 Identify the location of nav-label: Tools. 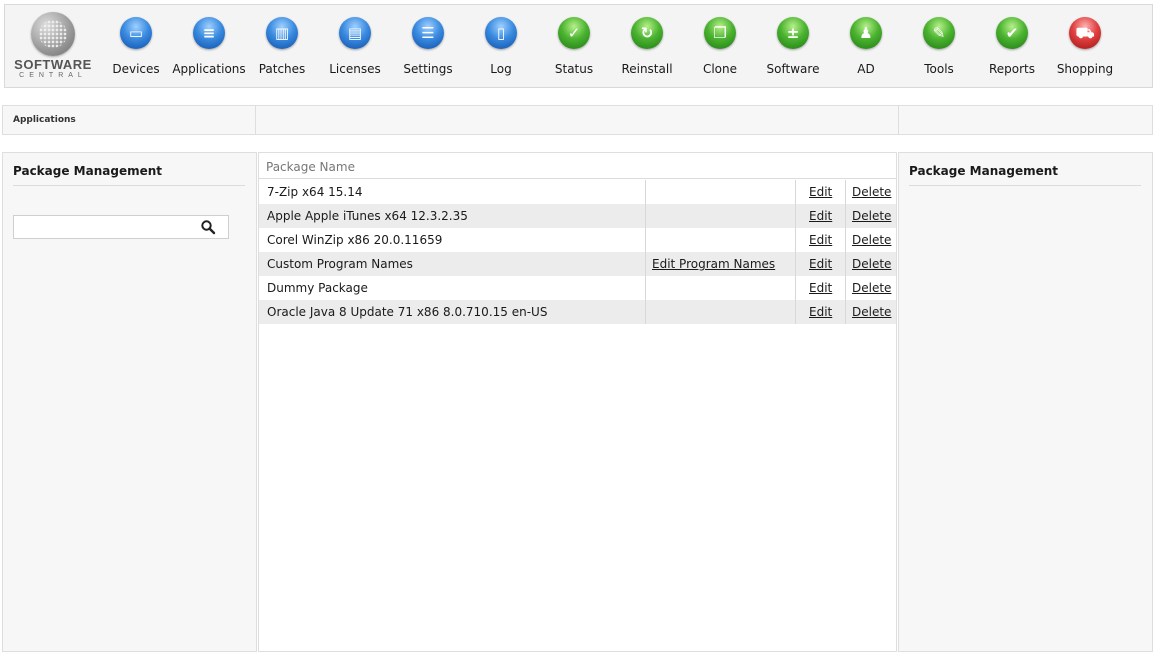
(939, 69).